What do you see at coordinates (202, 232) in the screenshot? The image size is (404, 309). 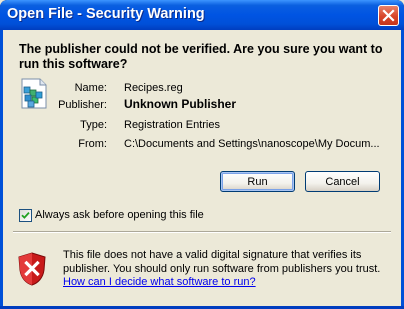 I see `divider` at bounding box center [202, 232].